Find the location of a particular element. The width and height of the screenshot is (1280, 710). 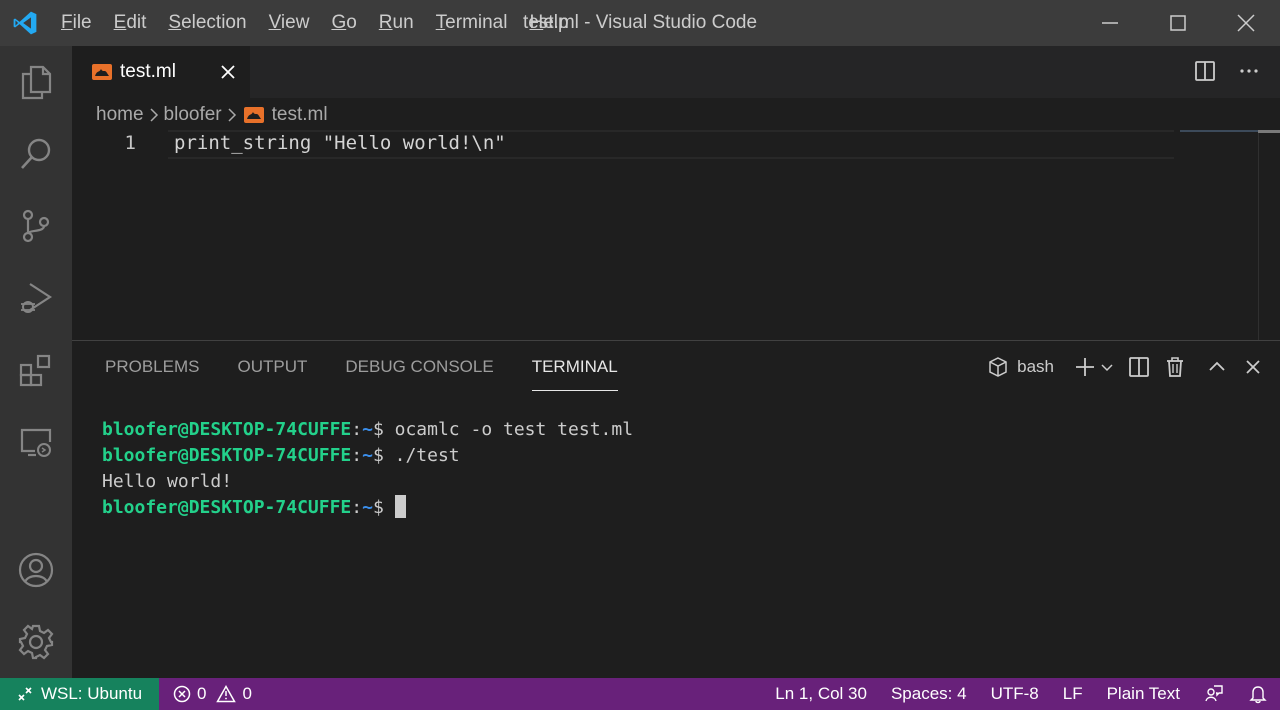

menu-file: File is located at coordinates (76, 23).